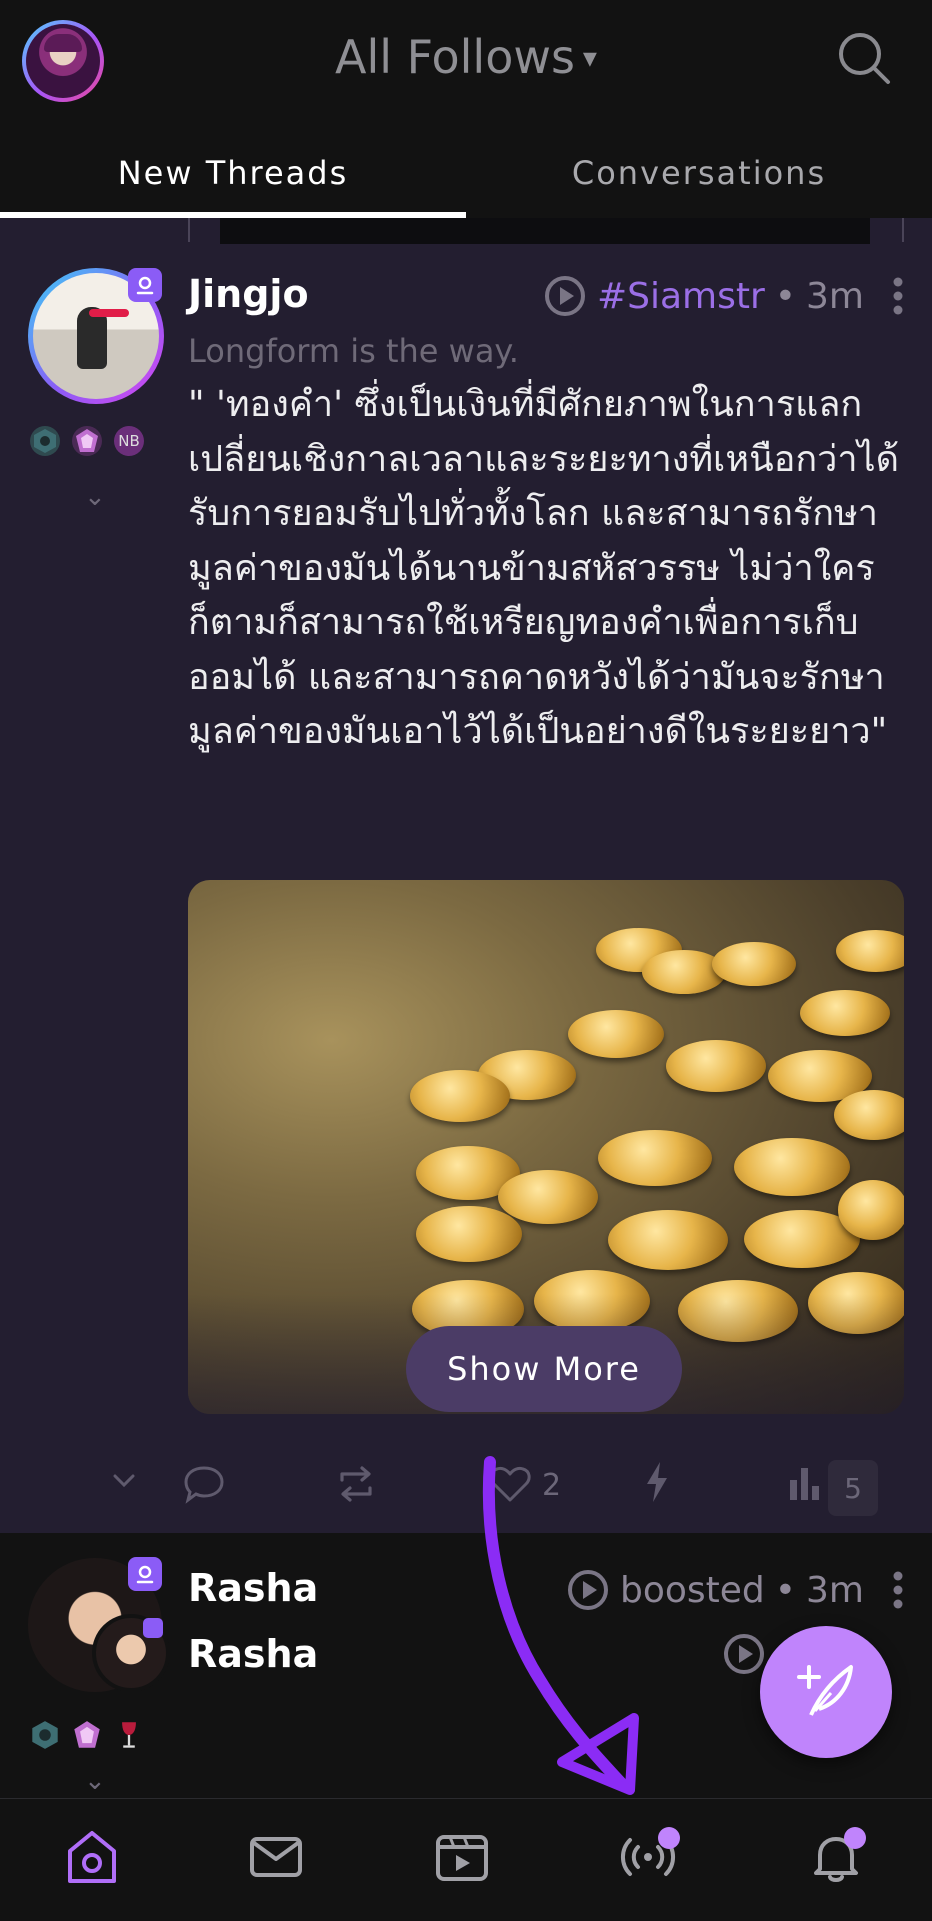  What do you see at coordinates (129, 1735) in the screenshot?
I see `badge-wine-glass-icon` at bounding box center [129, 1735].